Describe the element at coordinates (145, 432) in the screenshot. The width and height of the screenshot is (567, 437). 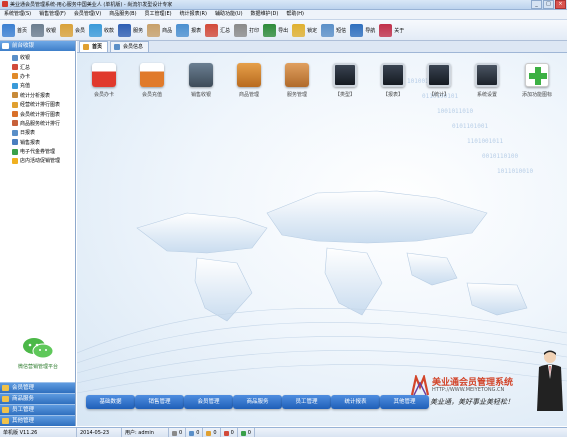
I see `user-label: 用户: admin` at that location.